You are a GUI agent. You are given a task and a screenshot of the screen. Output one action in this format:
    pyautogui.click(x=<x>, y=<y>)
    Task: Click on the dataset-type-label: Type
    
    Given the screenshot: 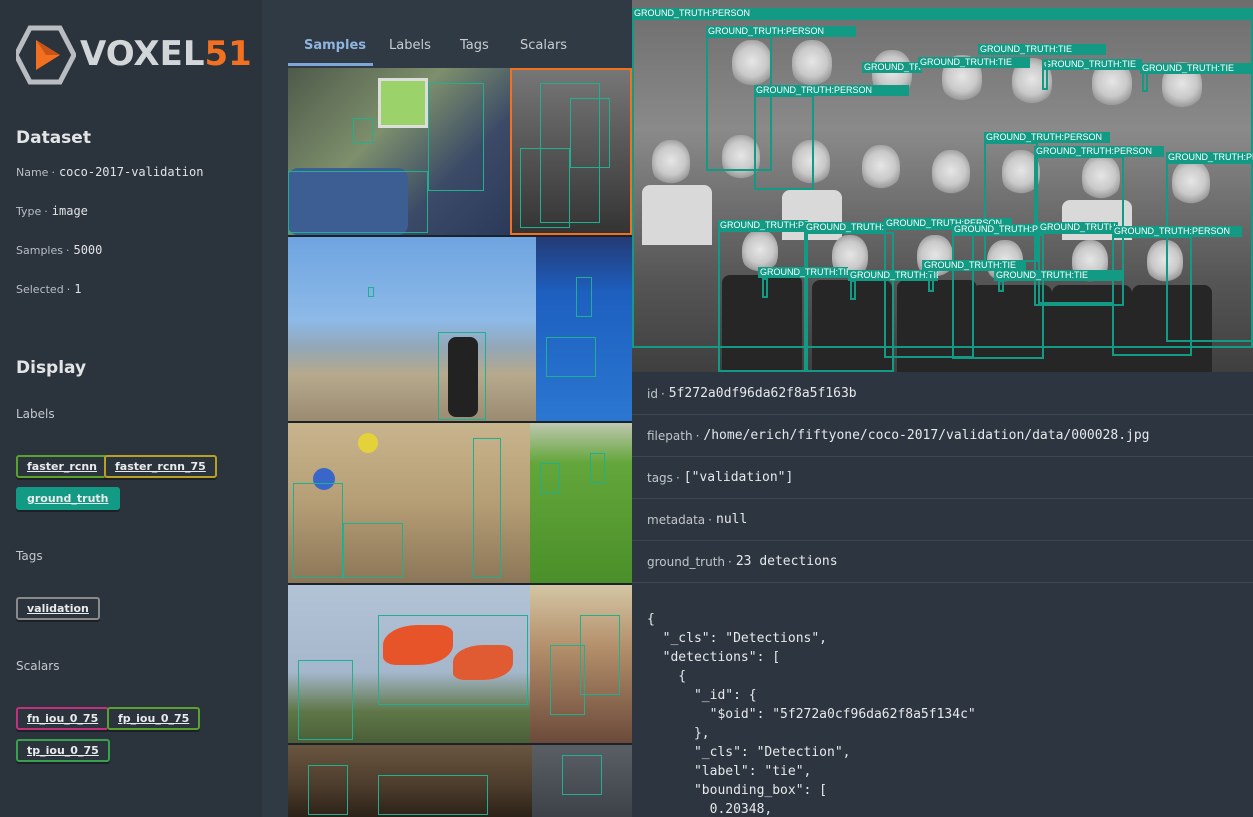 What is the action you would take?
    pyautogui.click(x=29, y=211)
    